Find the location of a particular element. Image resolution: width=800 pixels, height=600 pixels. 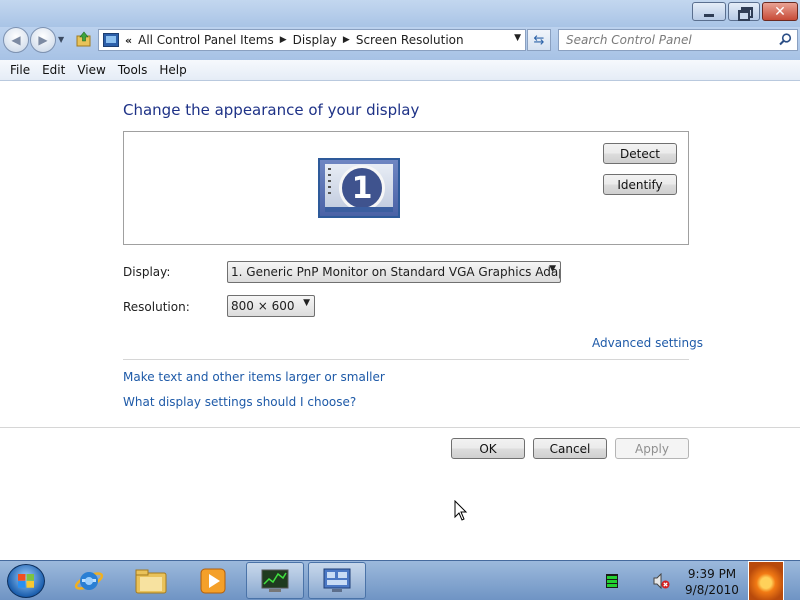

monitor-number-badge: 1 is located at coordinates (362, 188).